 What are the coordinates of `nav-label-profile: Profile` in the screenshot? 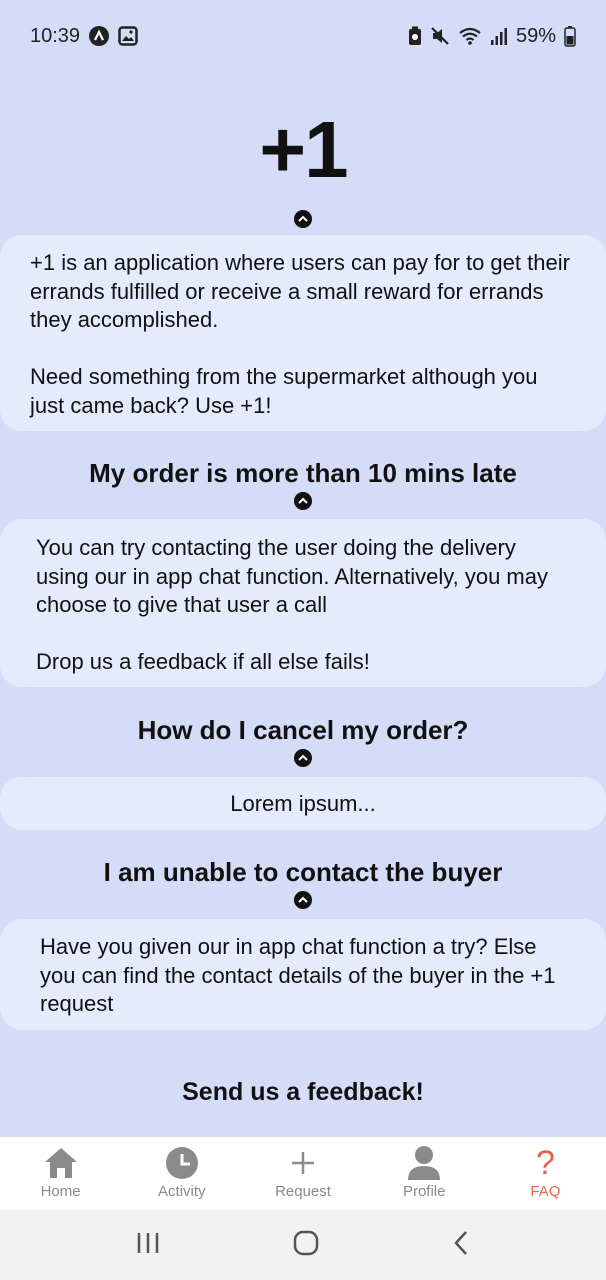 It's located at (424, 1191).